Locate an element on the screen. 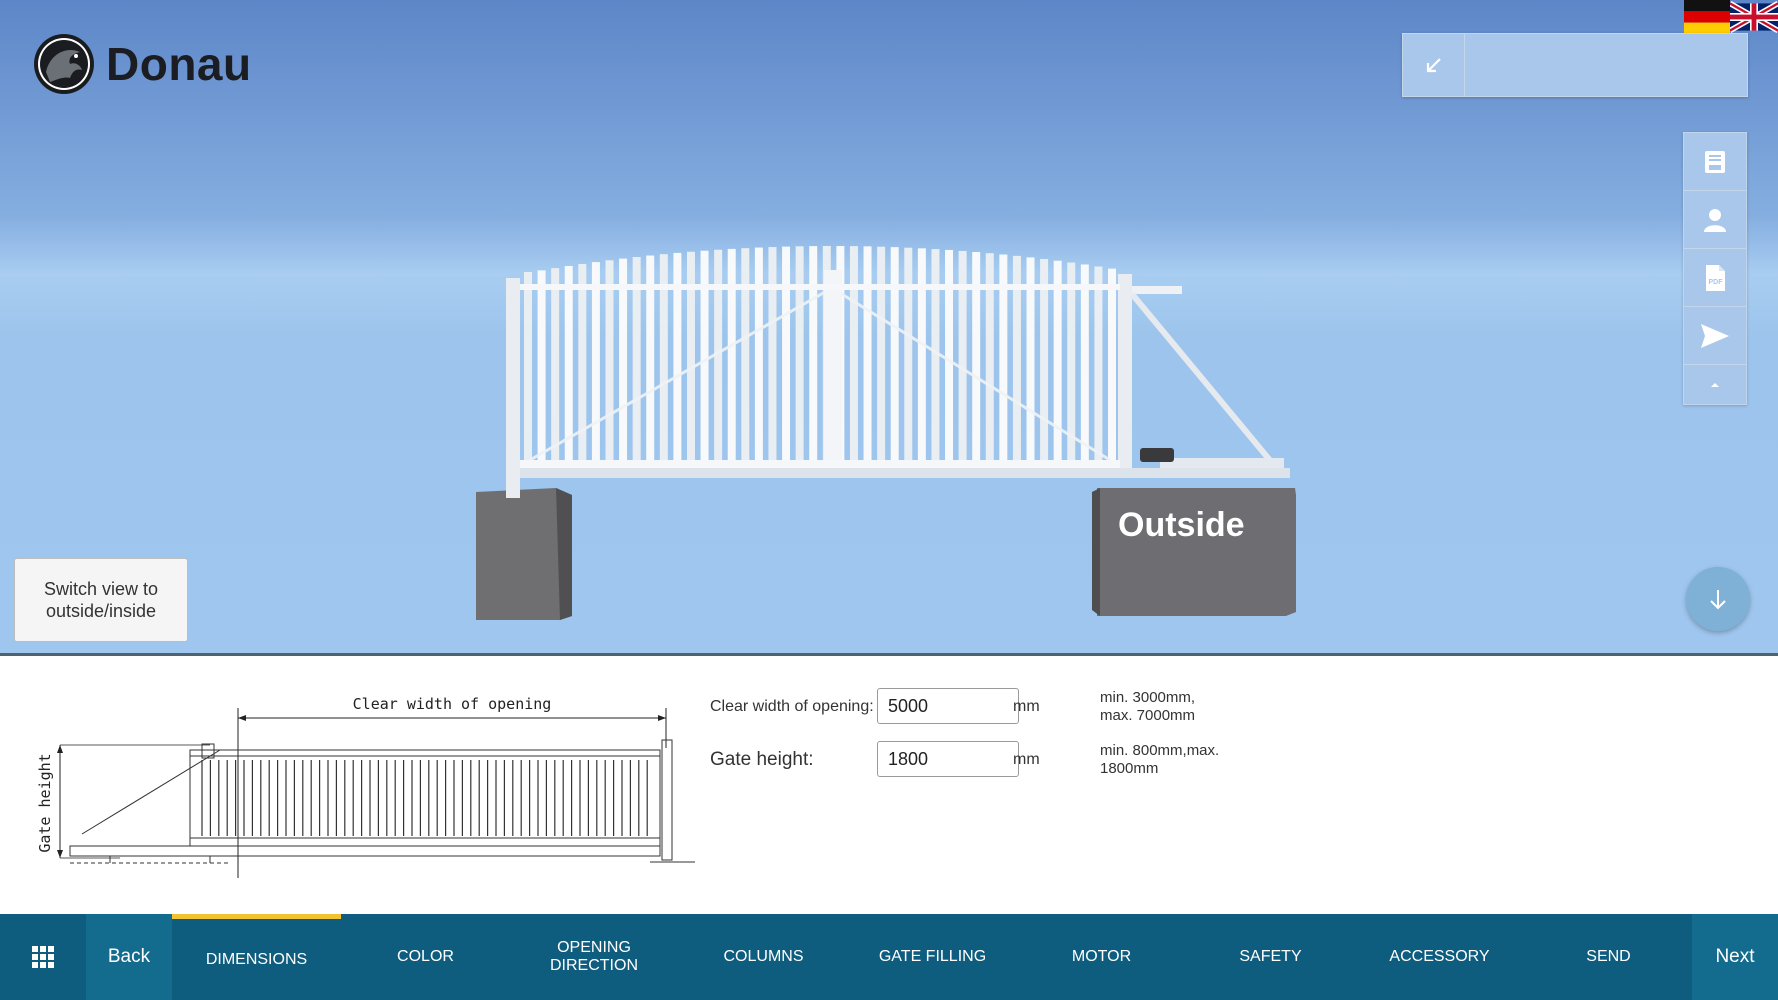 This screenshot has height=1000, width=1778. gate-height-label: Gate height: is located at coordinates (762, 759).